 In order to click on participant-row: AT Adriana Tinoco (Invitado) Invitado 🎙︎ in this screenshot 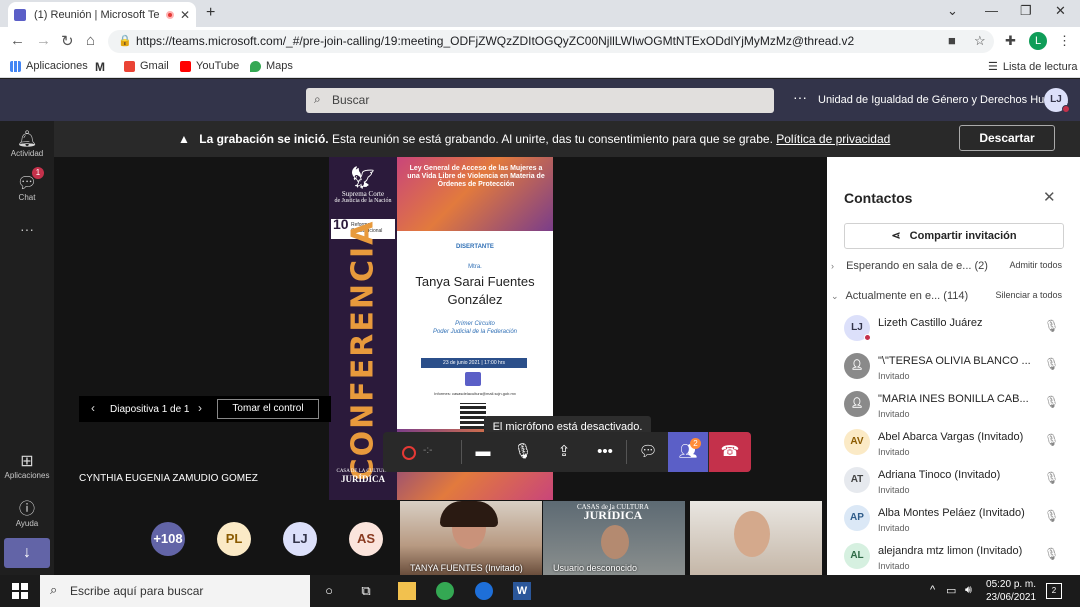, I will do `click(959, 481)`.